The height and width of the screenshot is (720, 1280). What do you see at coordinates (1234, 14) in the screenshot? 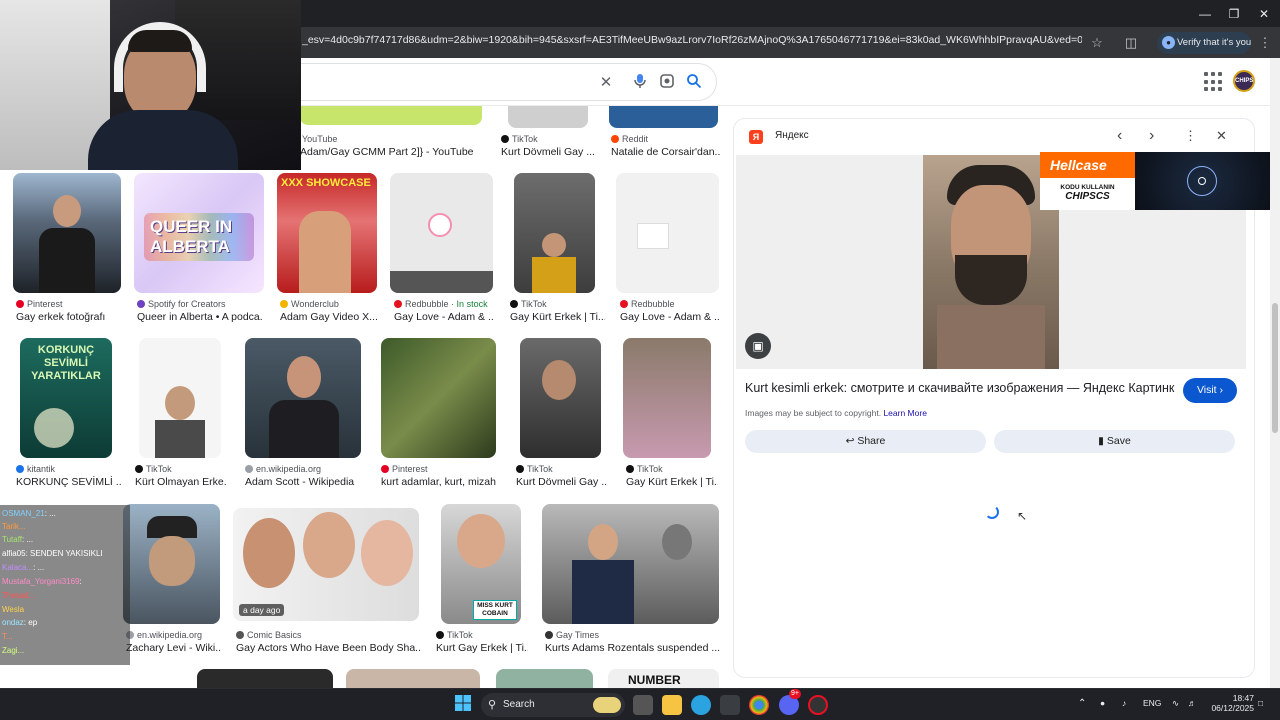
I see `maximize-icon: ❐` at bounding box center [1234, 14].